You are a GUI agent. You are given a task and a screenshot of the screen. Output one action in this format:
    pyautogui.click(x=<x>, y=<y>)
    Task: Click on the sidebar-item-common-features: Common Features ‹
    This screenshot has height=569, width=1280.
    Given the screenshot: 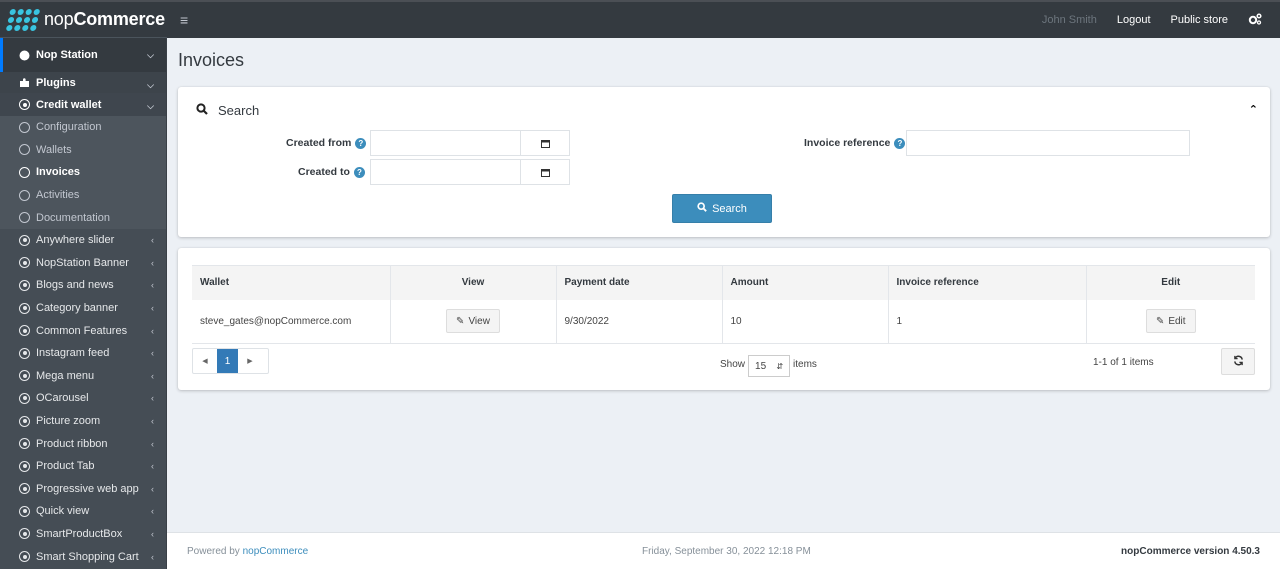 What is the action you would take?
    pyautogui.click(x=83, y=330)
    